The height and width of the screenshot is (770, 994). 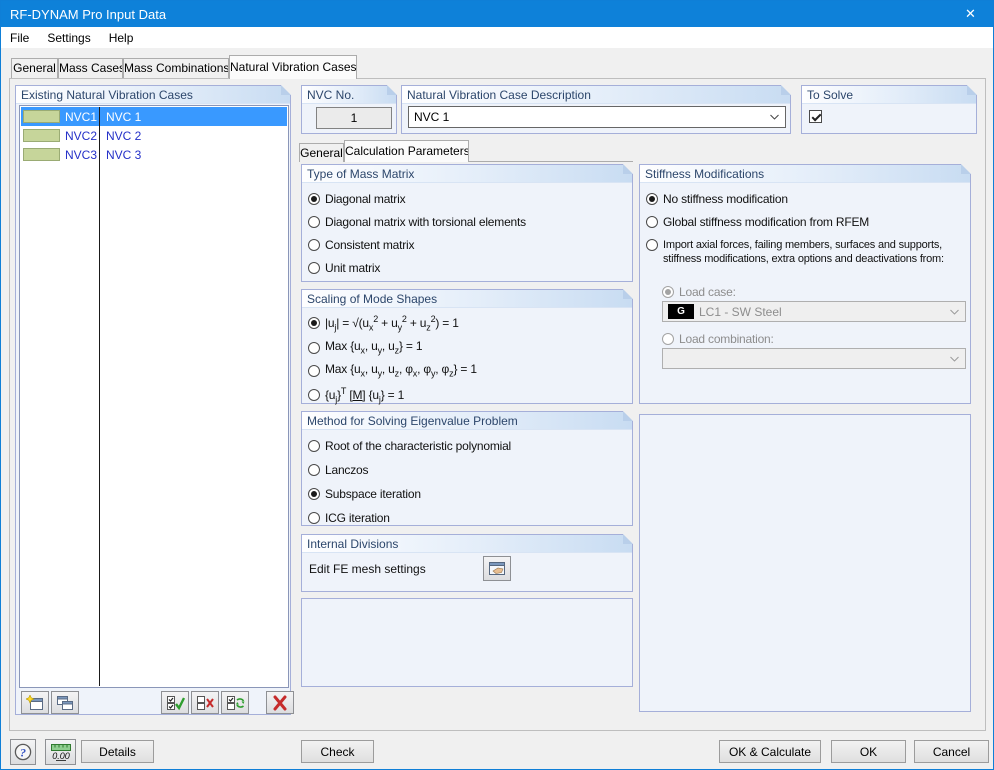 What do you see at coordinates (497, 14) in the screenshot?
I see `titlebar: RF-DYNAM Pro Input Data ✕` at bounding box center [497, 14].